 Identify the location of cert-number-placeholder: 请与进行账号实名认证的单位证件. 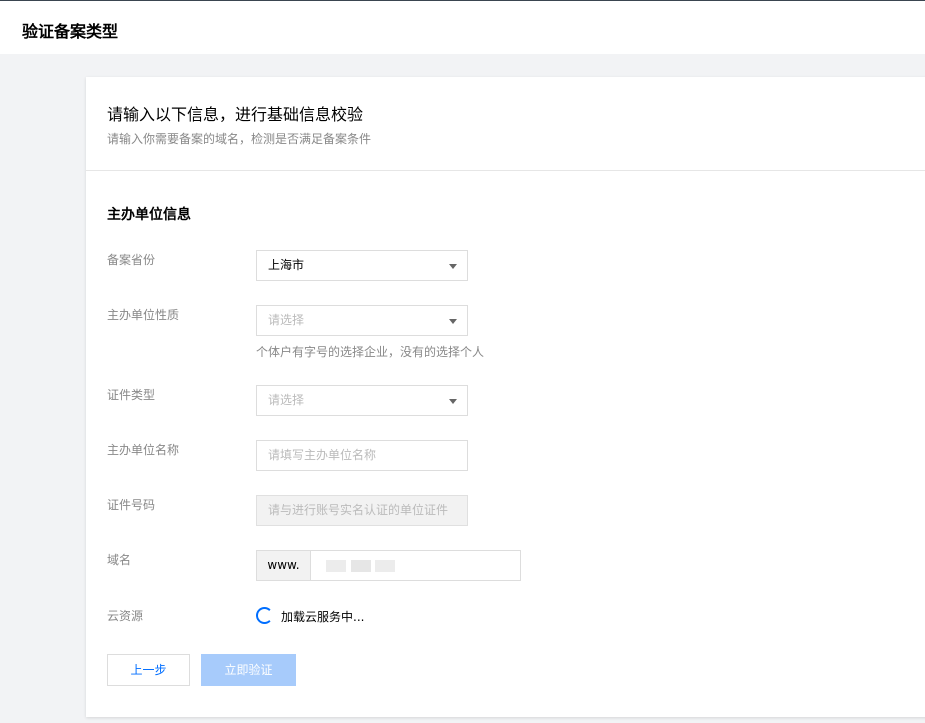
(358, 510).